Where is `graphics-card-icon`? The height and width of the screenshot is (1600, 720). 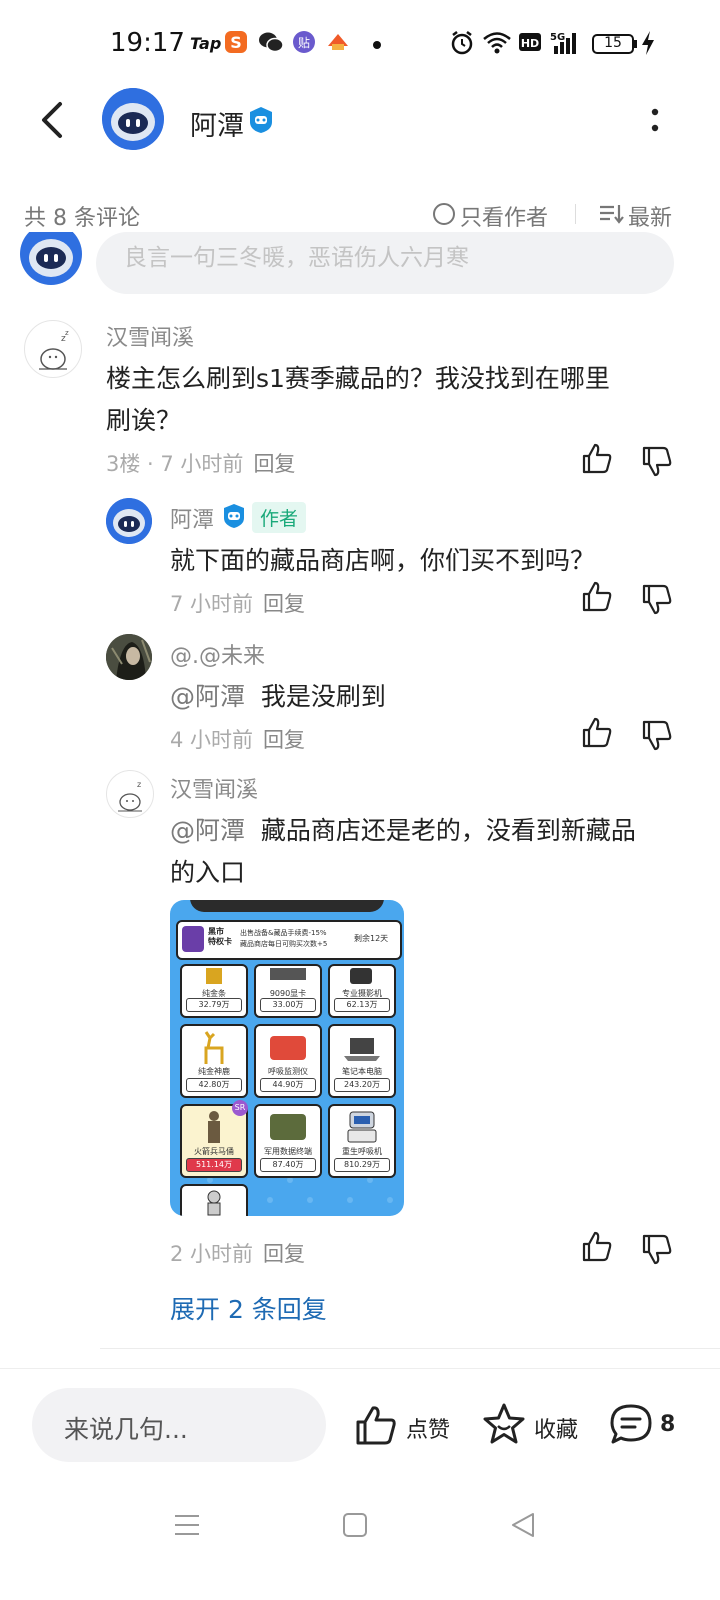 graphics-card-icon is located at coordinates (288, 974).